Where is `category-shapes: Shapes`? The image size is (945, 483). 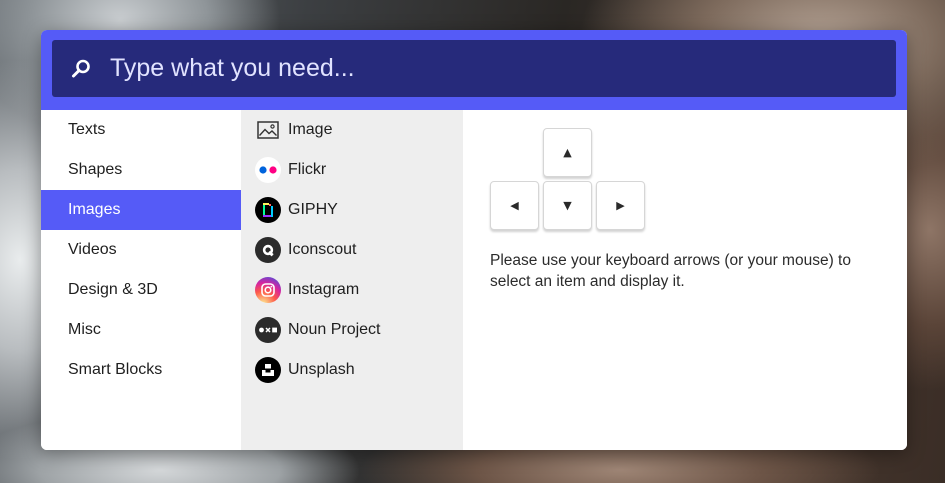 category-shapes: Shapes is located at coordinates (141, 170).